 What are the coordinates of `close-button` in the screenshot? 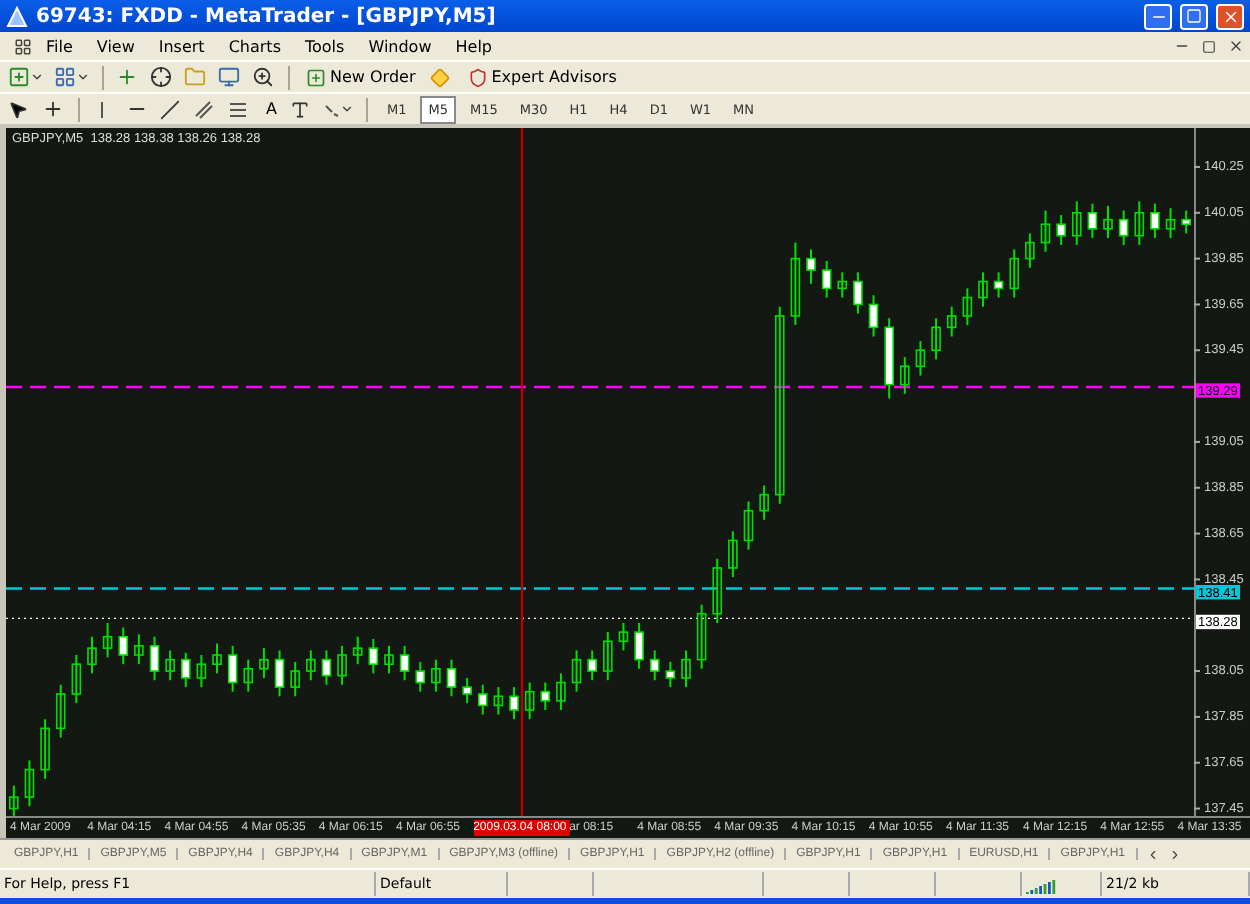 It's located at (1230, 16).